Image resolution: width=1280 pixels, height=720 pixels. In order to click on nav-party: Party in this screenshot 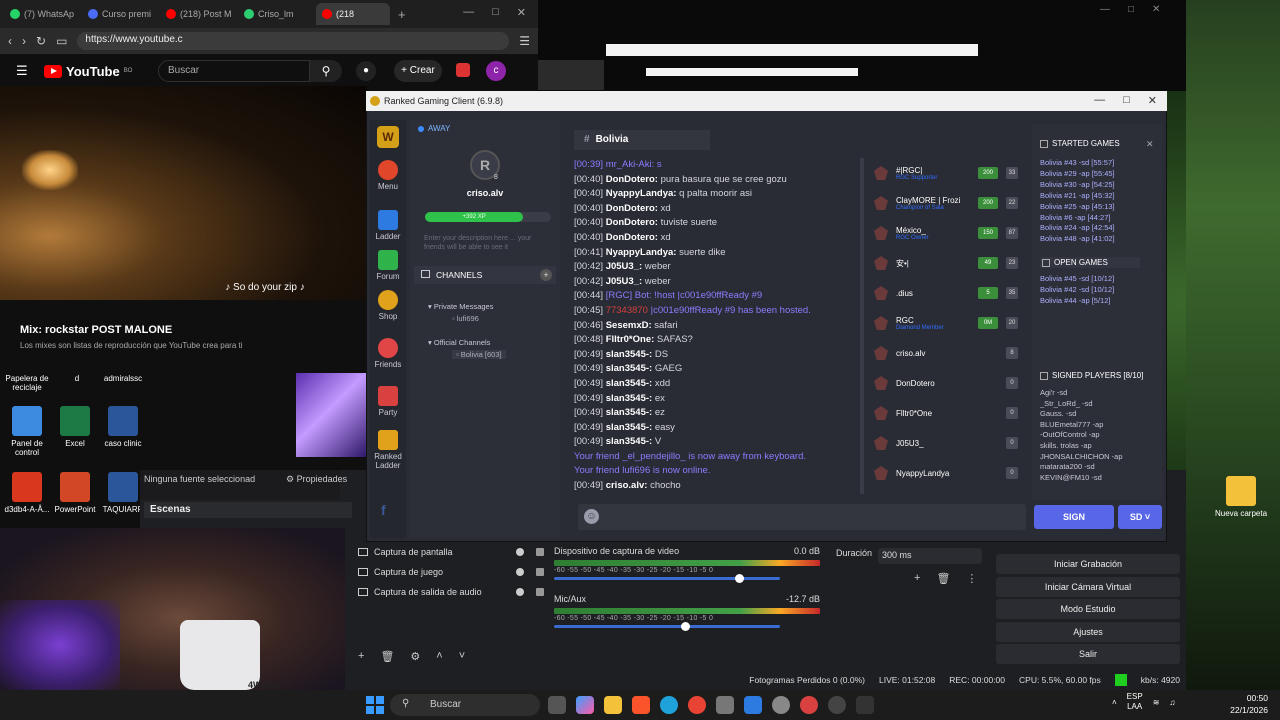, I will do `click(388, 401)`.